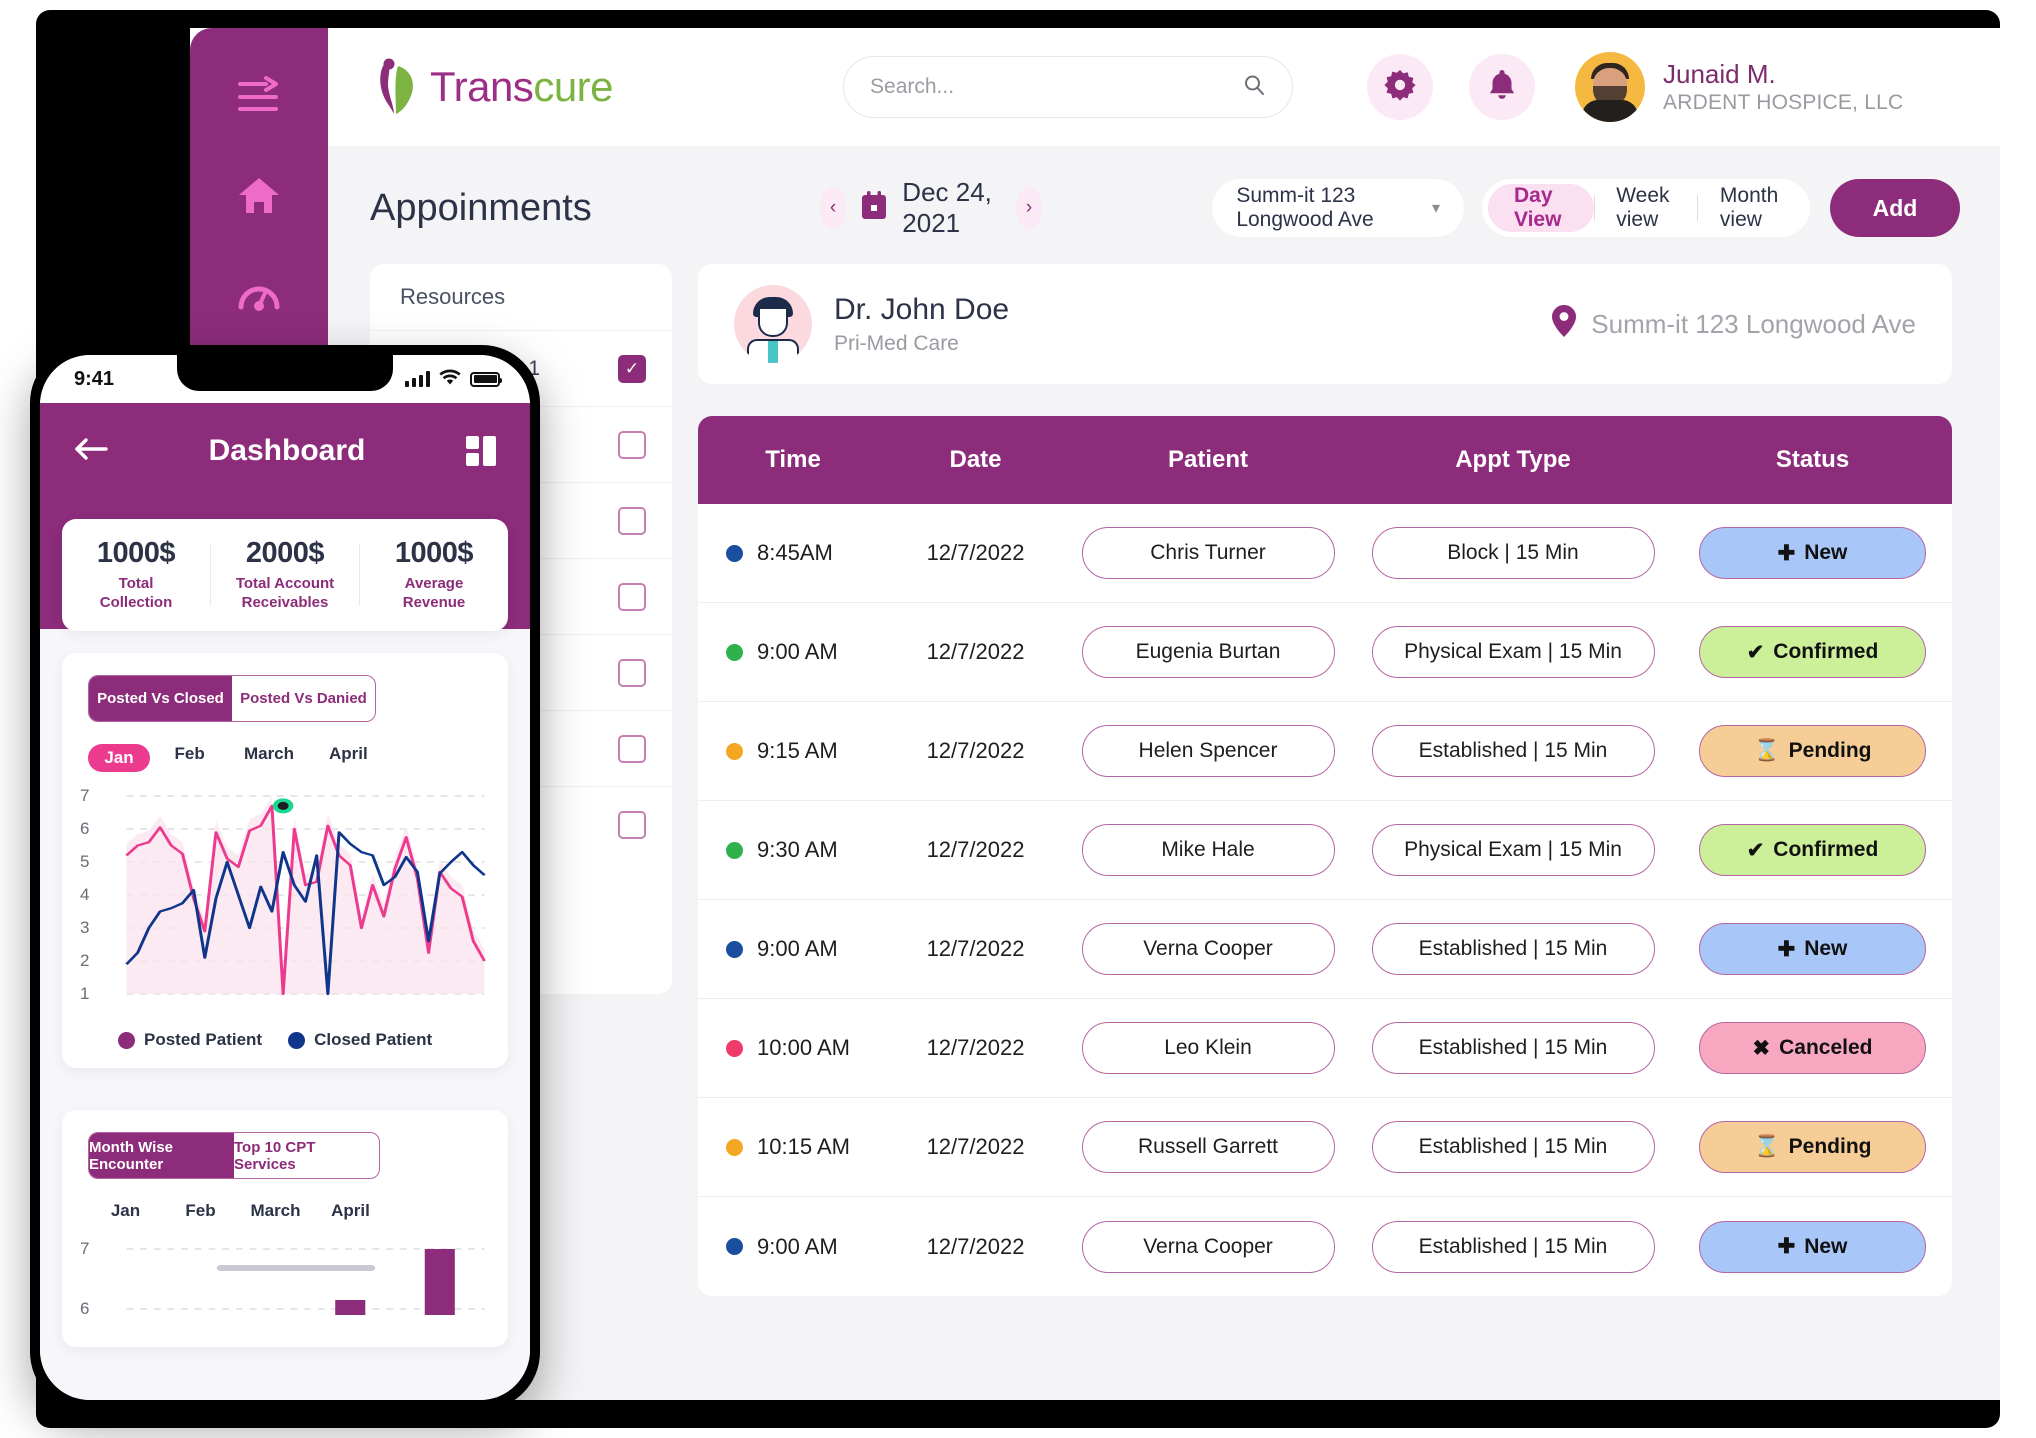  What do you see at coordinates (303, 698) in the screenshot?
I see `tab-posted-vs-danied: Posted Vs Danied` at bounding box center [303, 698].